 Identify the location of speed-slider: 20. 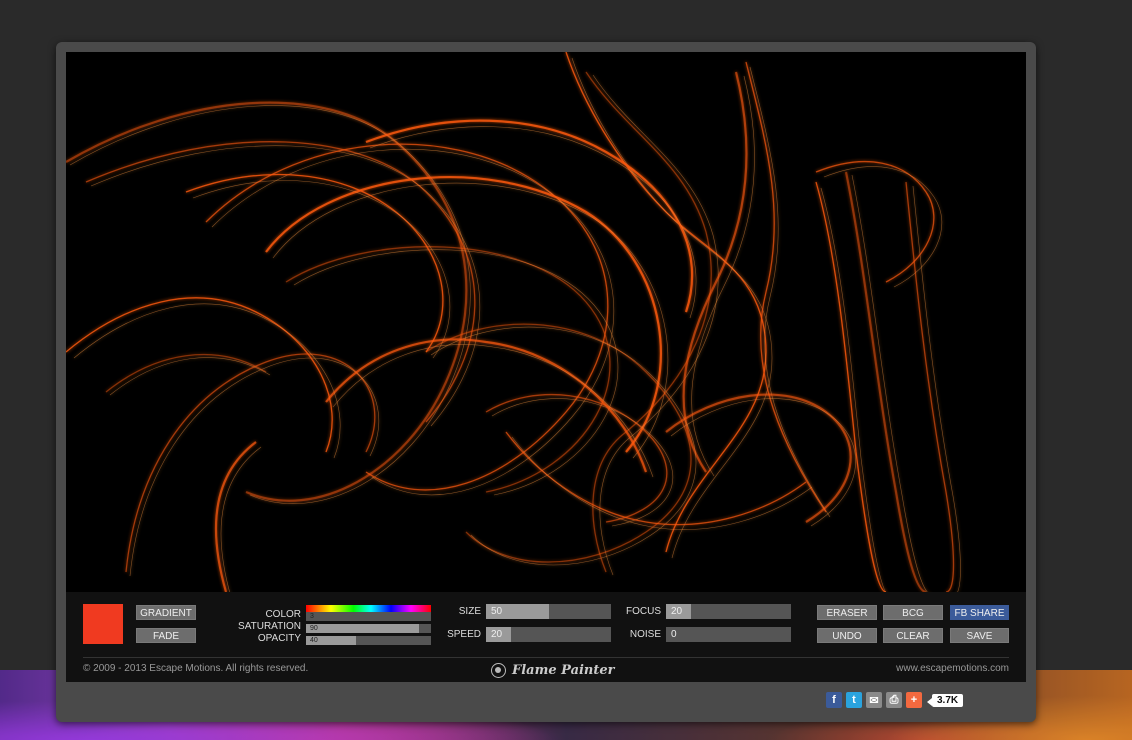
(548, 634).